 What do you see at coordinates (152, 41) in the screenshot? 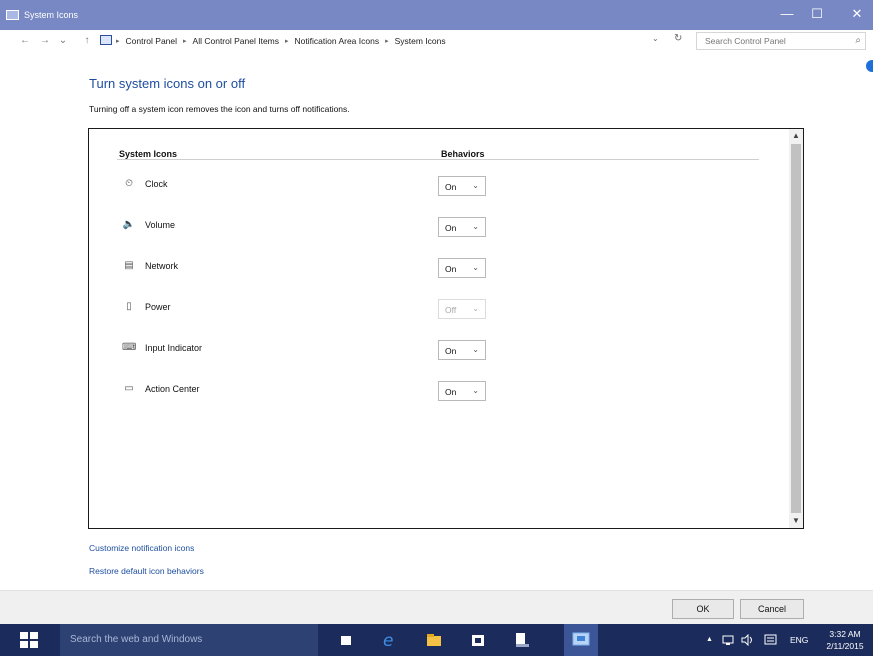
I see `breadcrumb-control-panel: Control Panel` at bounding box center [152, 41].